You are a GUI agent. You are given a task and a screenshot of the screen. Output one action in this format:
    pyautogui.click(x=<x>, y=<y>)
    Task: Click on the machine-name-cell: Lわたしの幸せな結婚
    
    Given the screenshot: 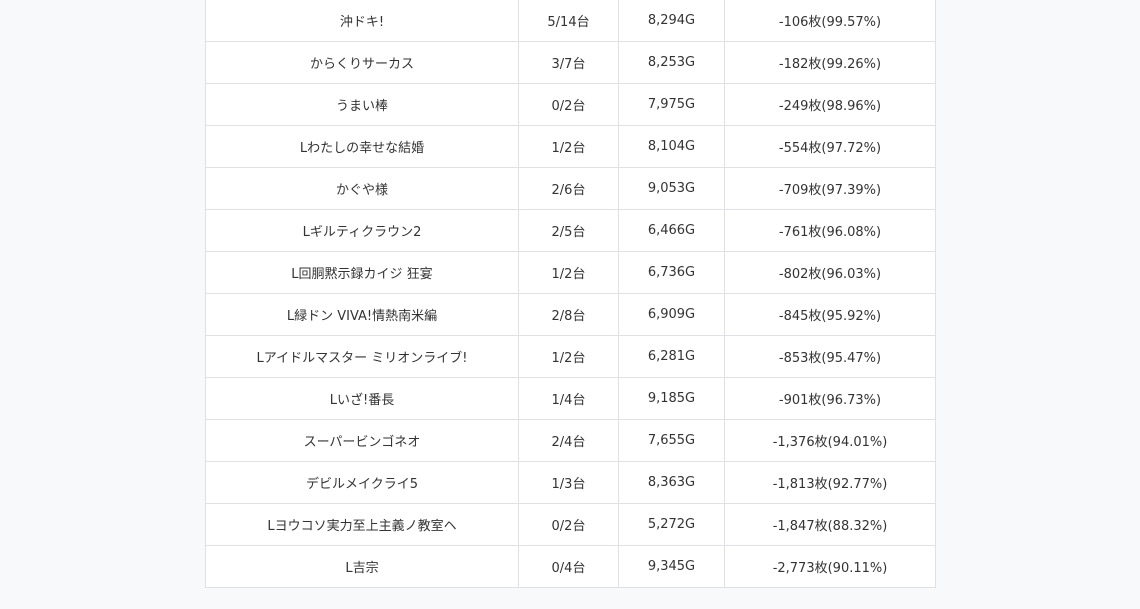 What is the action you would take?
    pyautogui.click(x=362, y=146)
    